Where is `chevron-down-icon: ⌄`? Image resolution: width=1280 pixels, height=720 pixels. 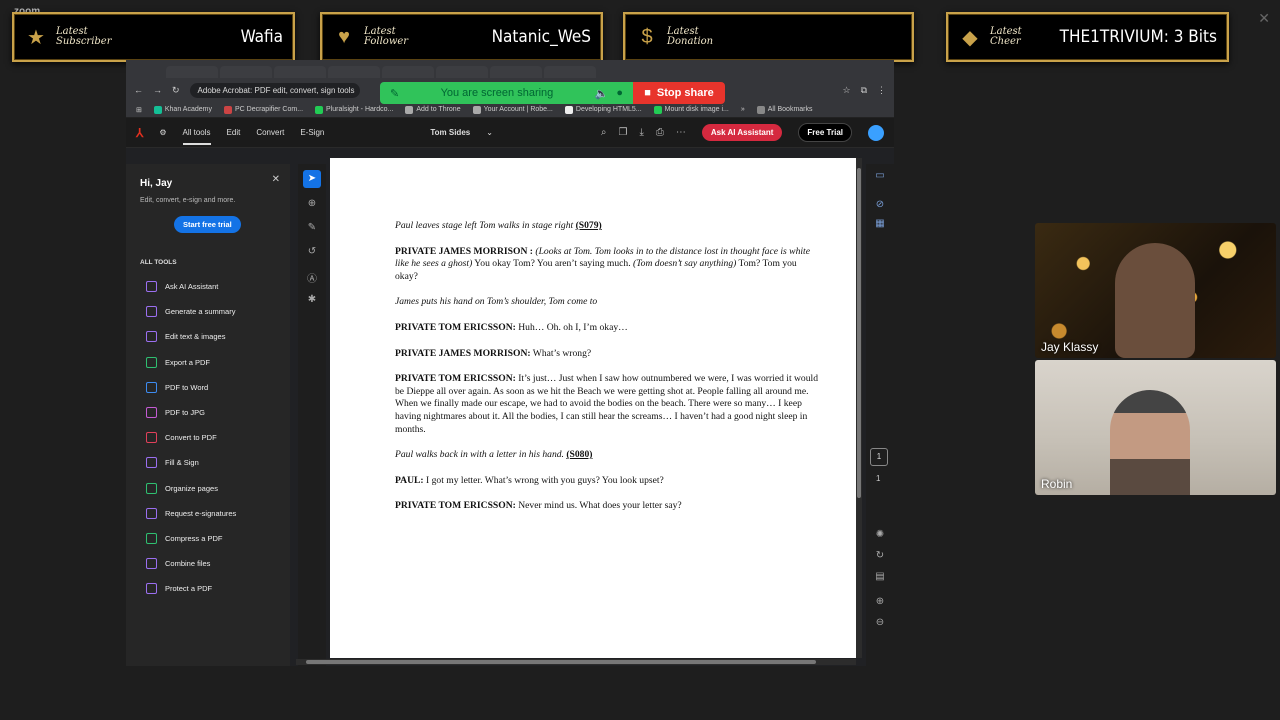 chevron-down-icon: ⌄ is located at coordinates (489, 132).